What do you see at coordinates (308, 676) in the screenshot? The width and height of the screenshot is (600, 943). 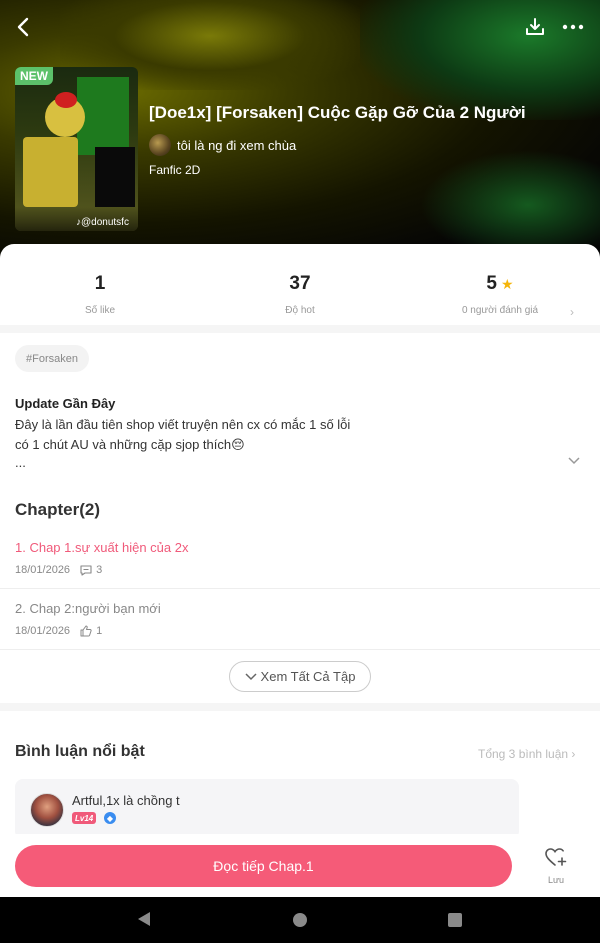 I see `see-all-label: Xem Tất Cả Tập` at bounding box center [308, 676].